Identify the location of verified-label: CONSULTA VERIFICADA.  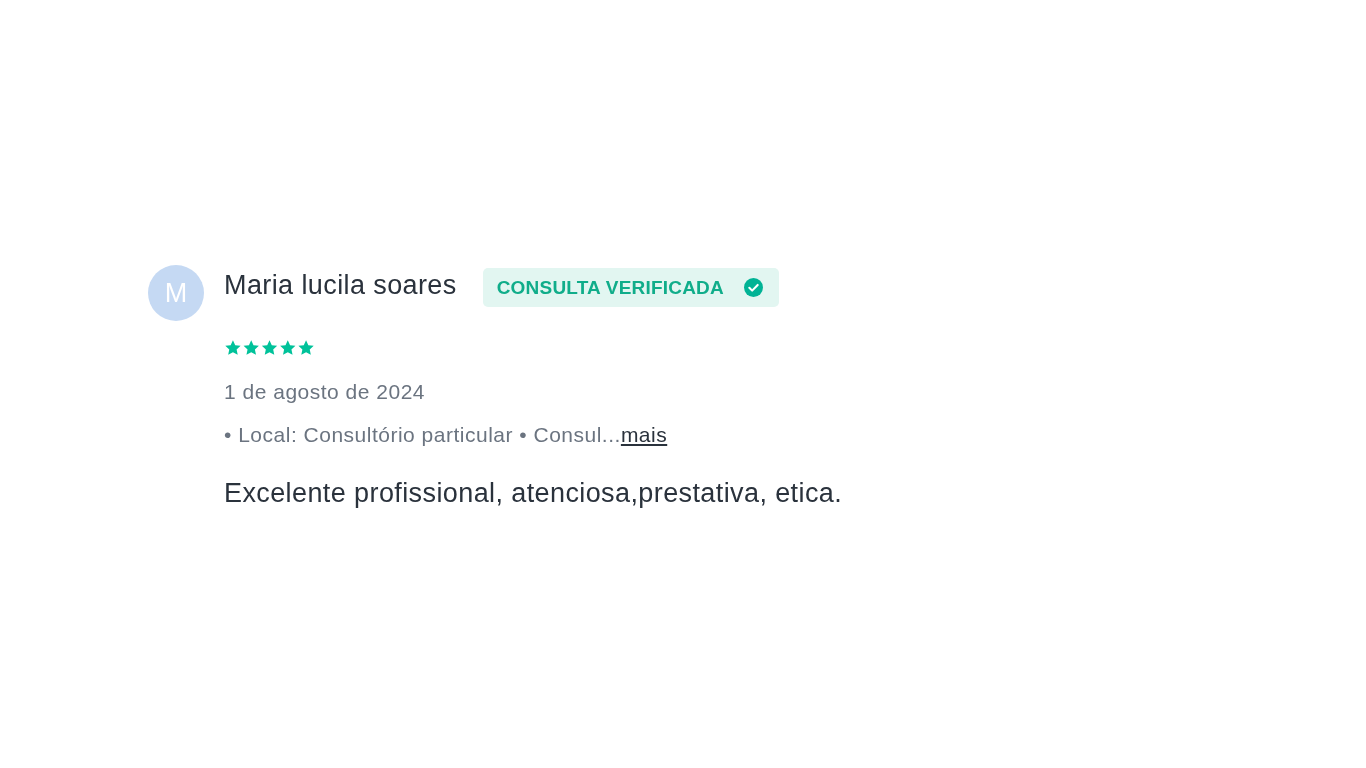
(610, 287).